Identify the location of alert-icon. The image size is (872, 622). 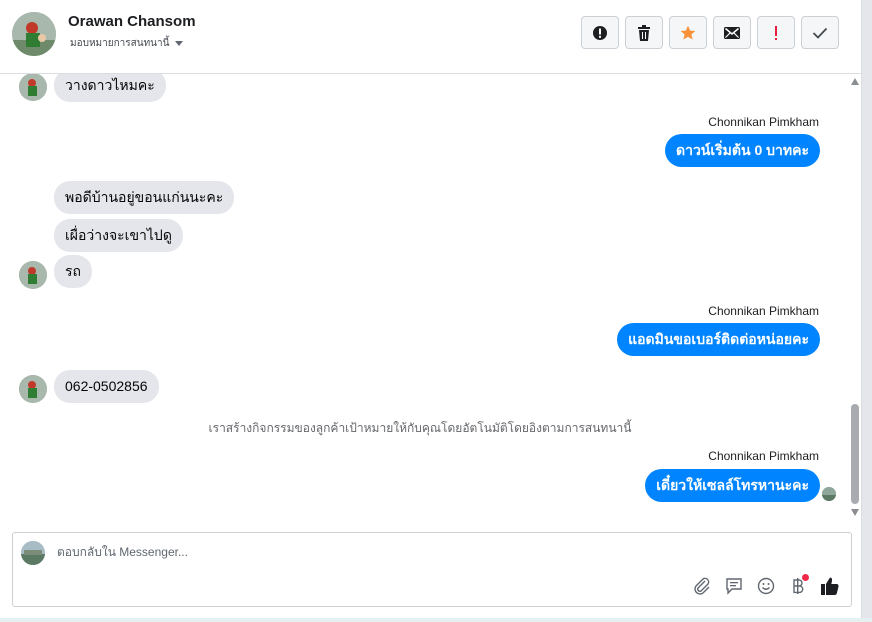
(600, 32).